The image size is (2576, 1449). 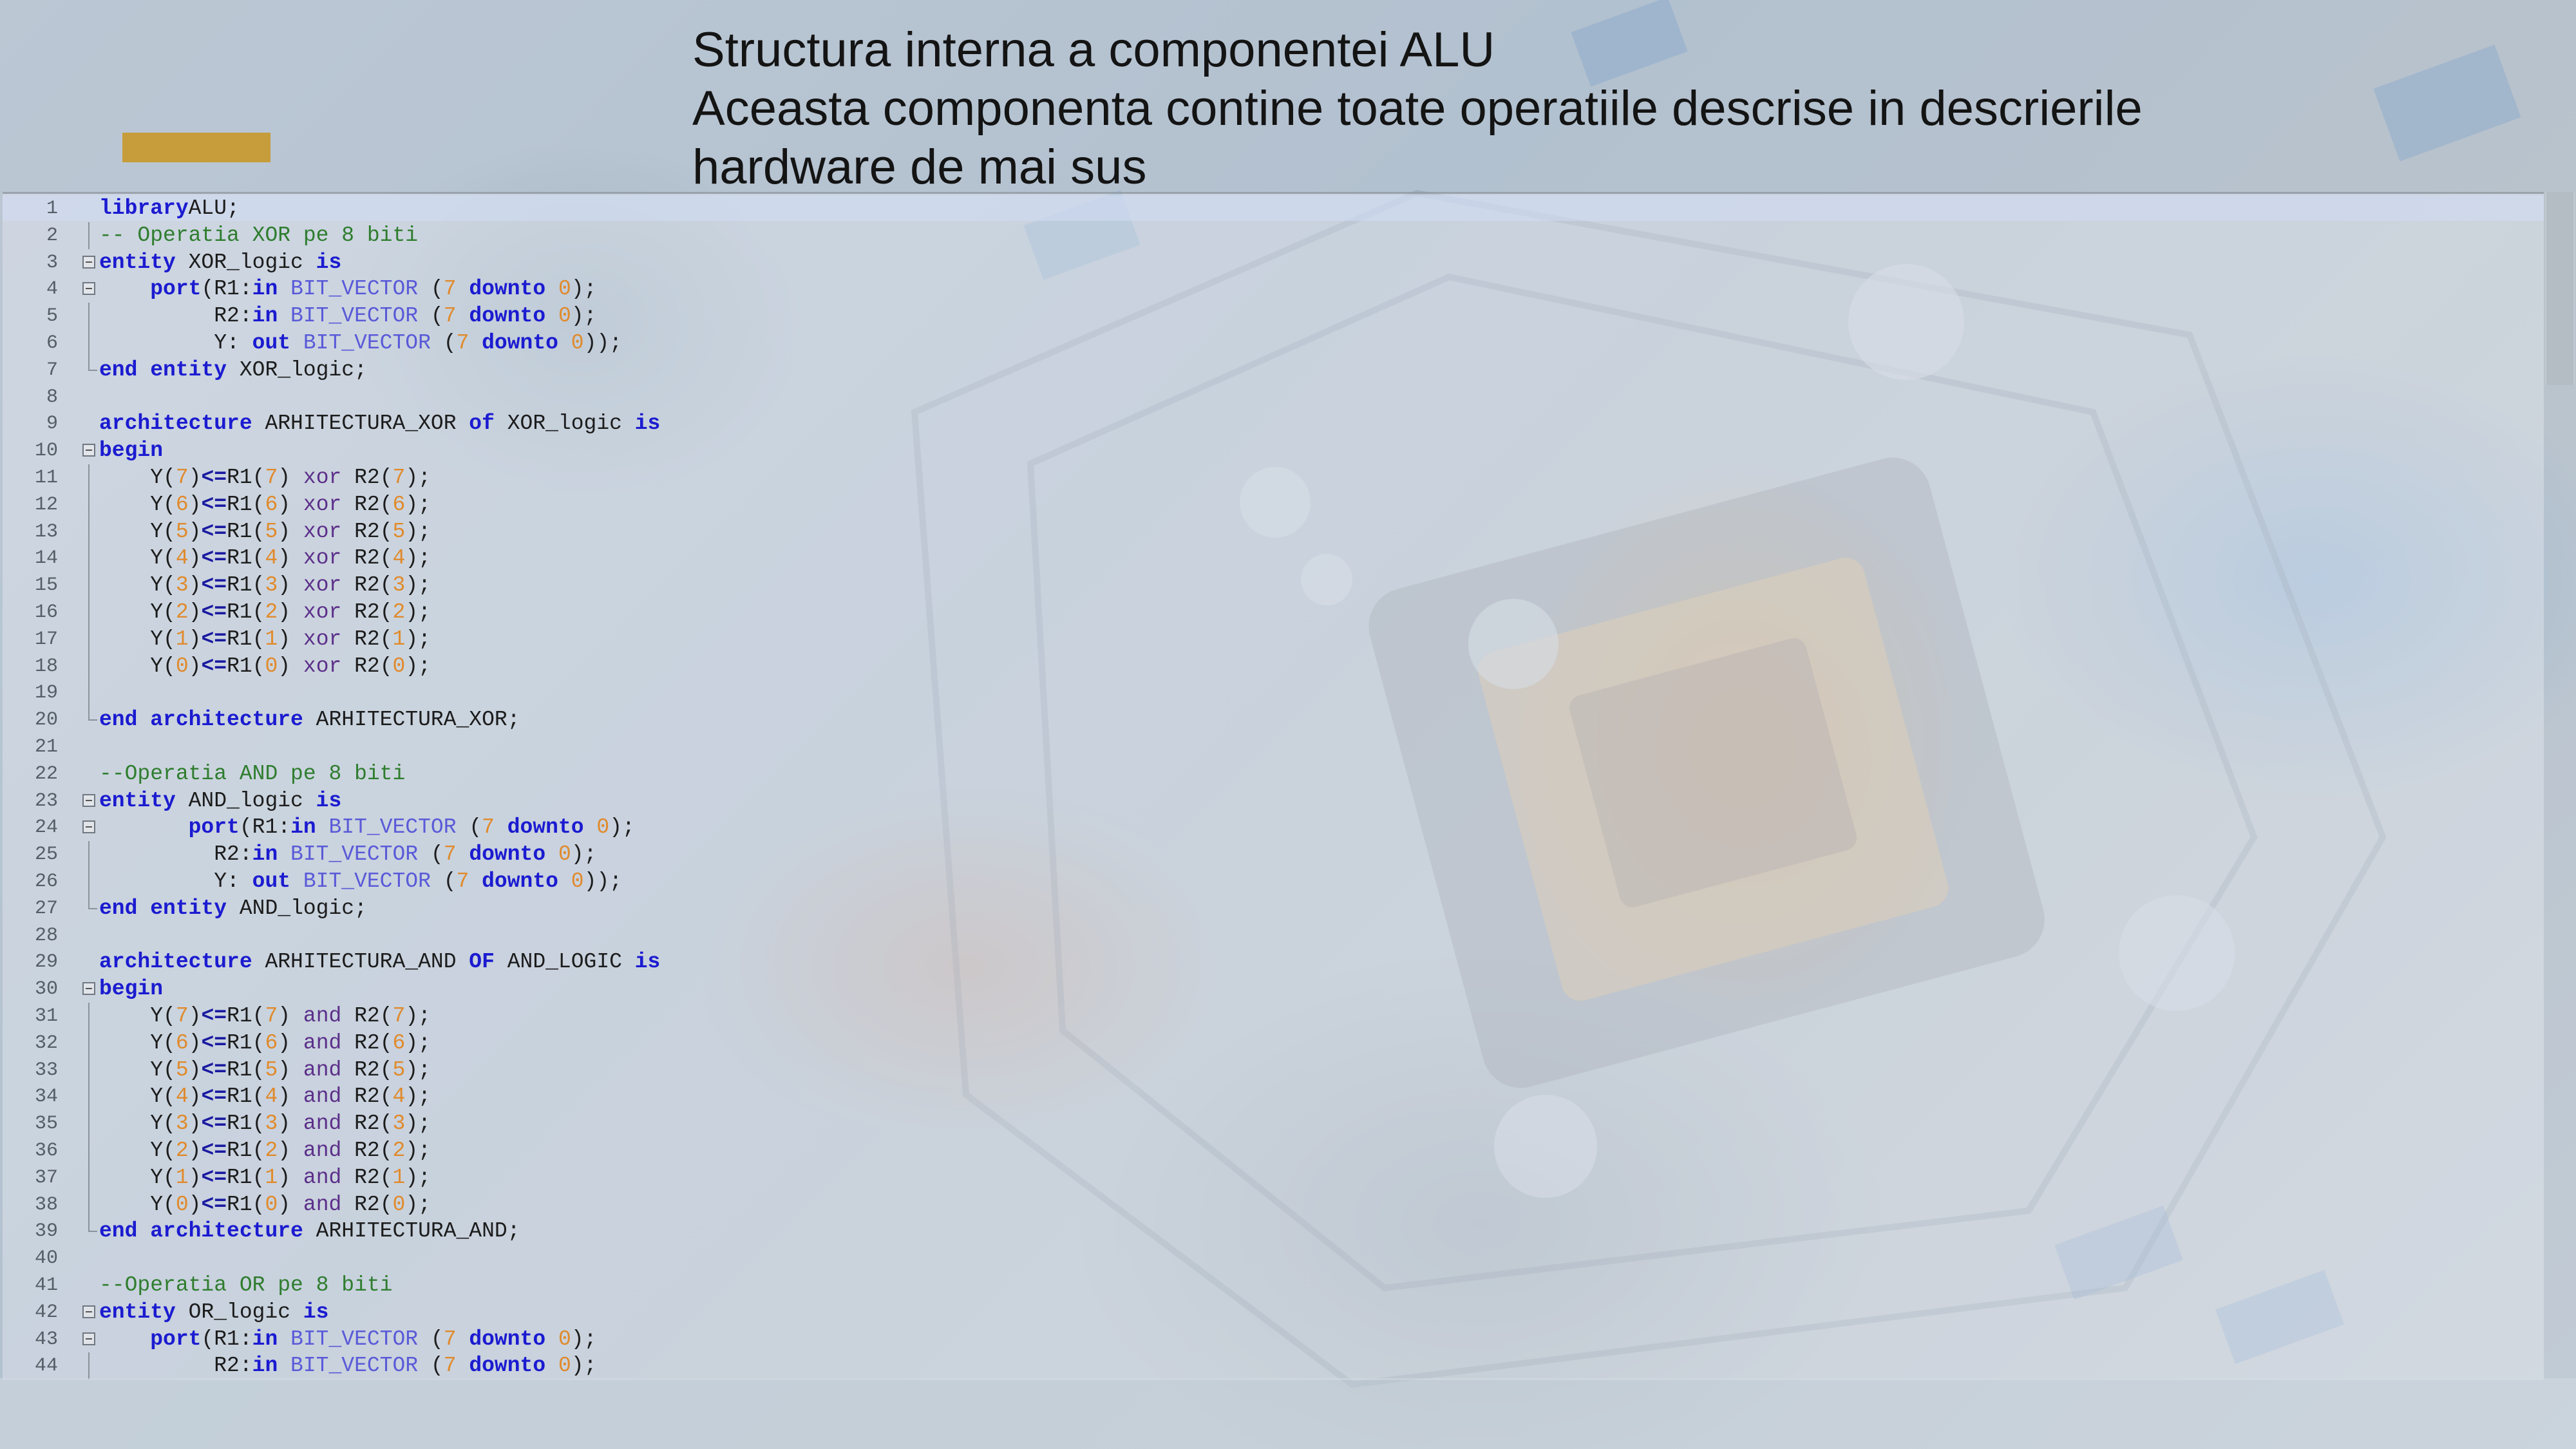 What do you see at coordinates (2559, 288) in the screenshot?
I see `scrollbar-thumb` at bounding box center [2559, 288].